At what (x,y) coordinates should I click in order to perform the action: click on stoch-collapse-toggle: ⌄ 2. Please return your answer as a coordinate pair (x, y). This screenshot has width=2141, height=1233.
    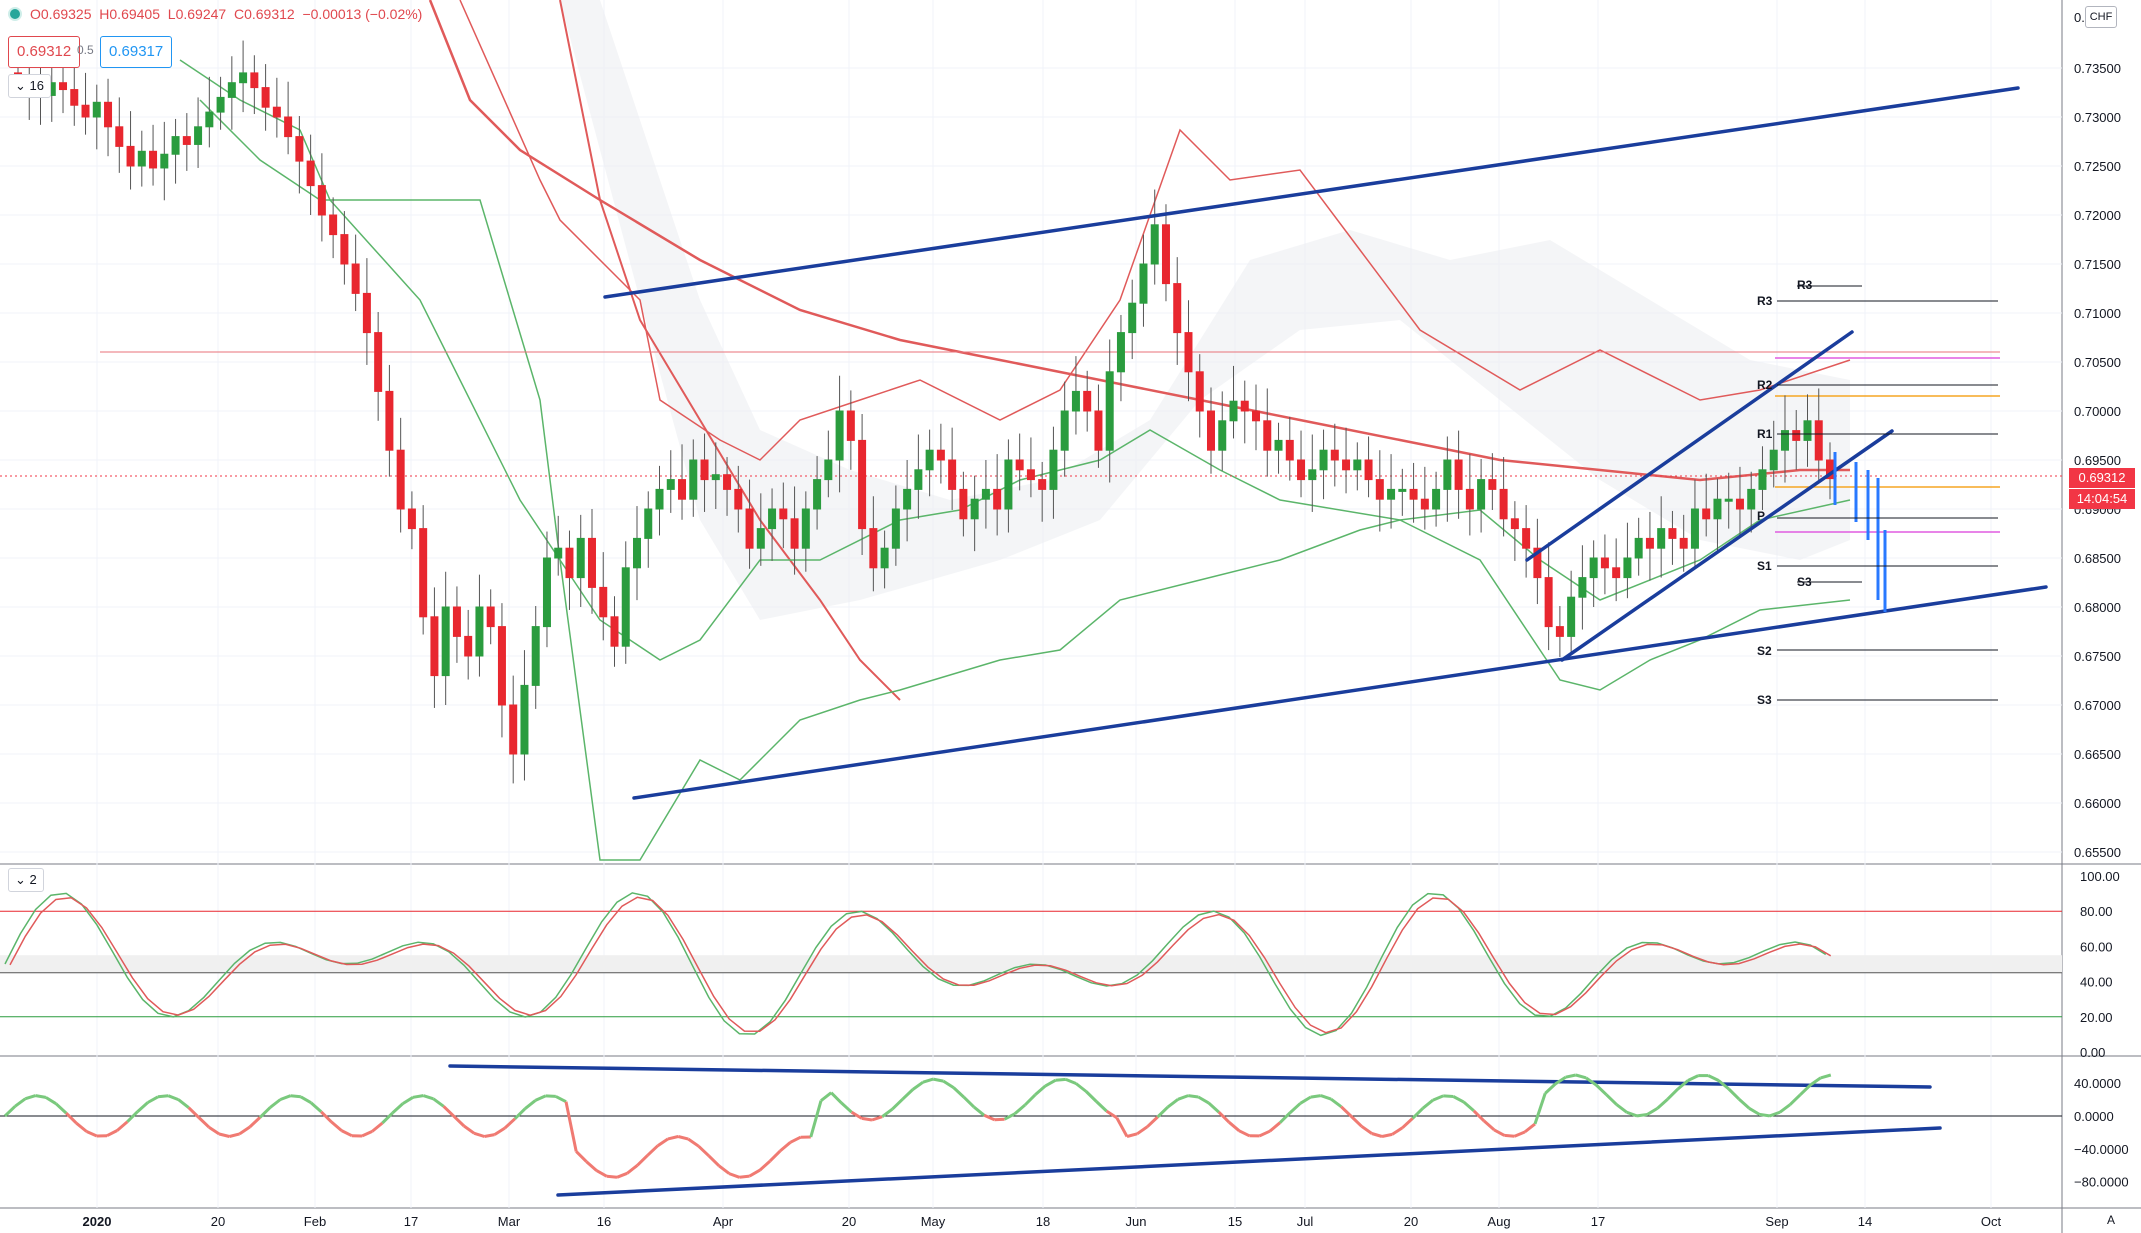
    Looking at the image, I should click on (26, 880).